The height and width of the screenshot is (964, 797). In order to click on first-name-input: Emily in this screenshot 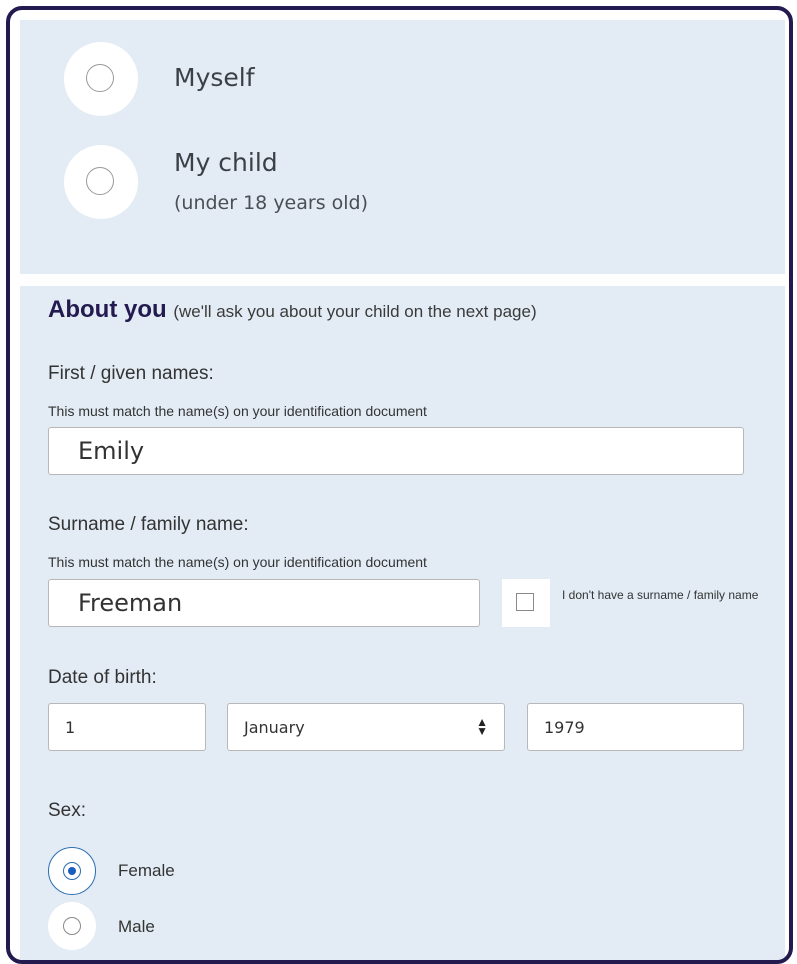, I will do `click(396, 451)`.